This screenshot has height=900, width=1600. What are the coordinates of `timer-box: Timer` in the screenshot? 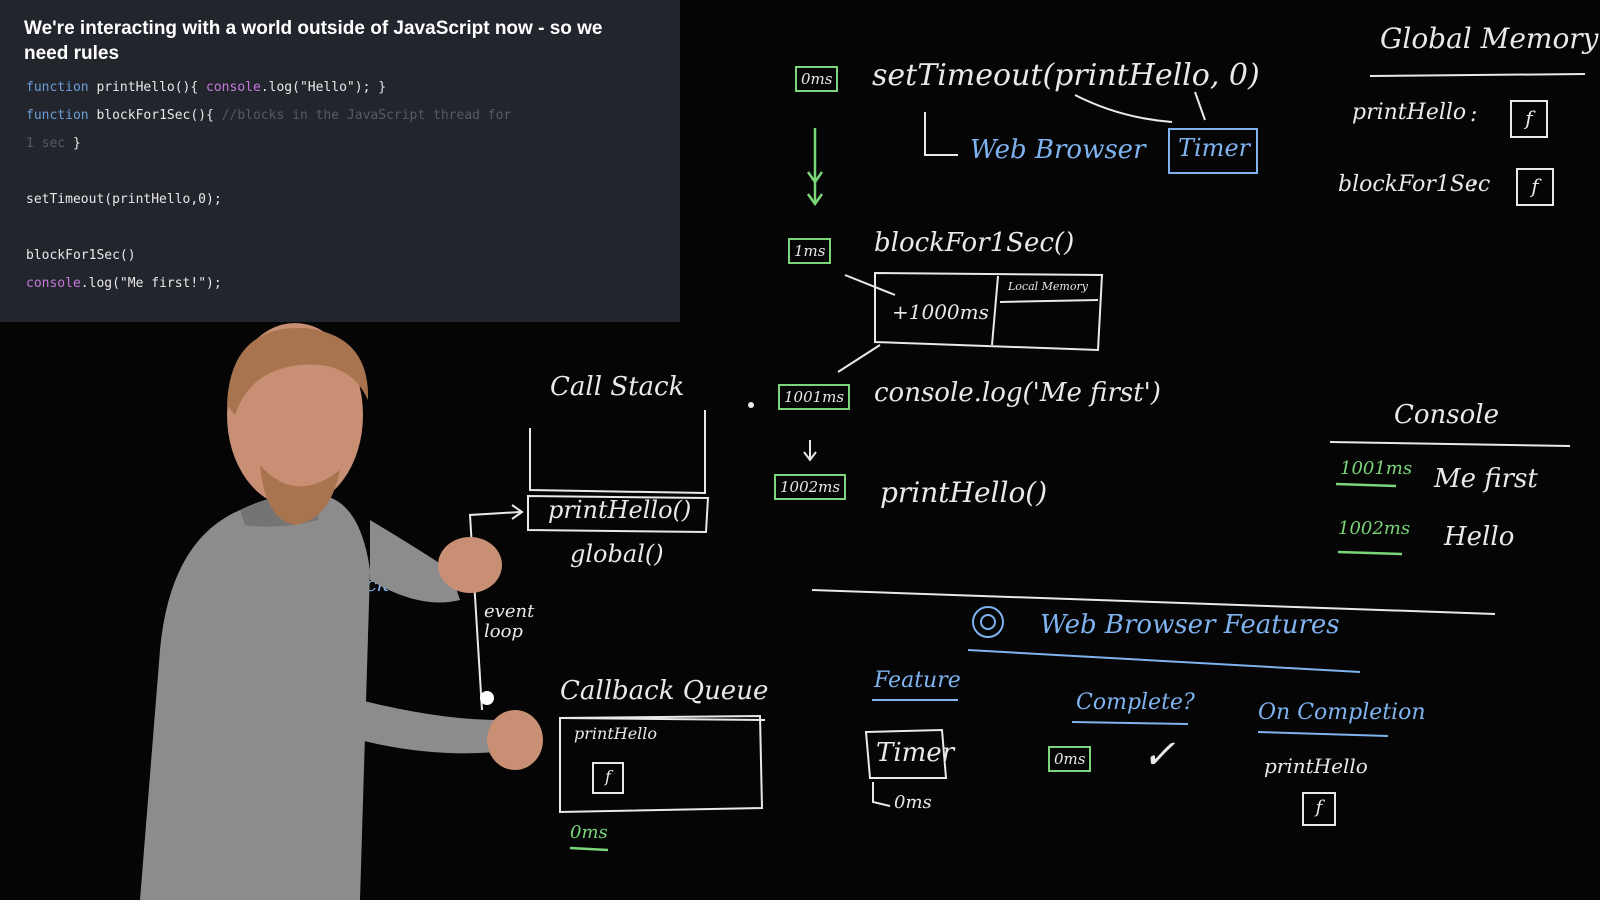 It's located at (1213, 151).